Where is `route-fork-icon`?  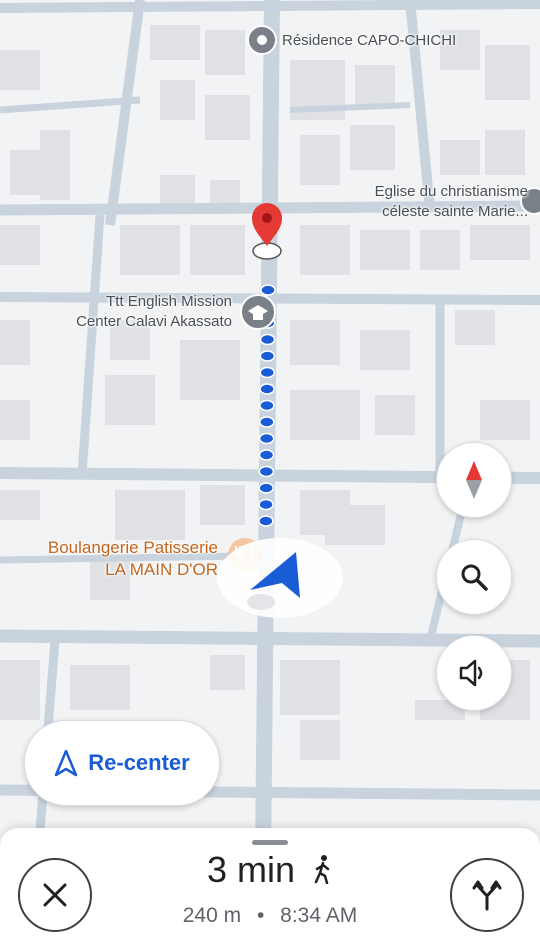 route-fork-icon is located at coordinates (487, 895).